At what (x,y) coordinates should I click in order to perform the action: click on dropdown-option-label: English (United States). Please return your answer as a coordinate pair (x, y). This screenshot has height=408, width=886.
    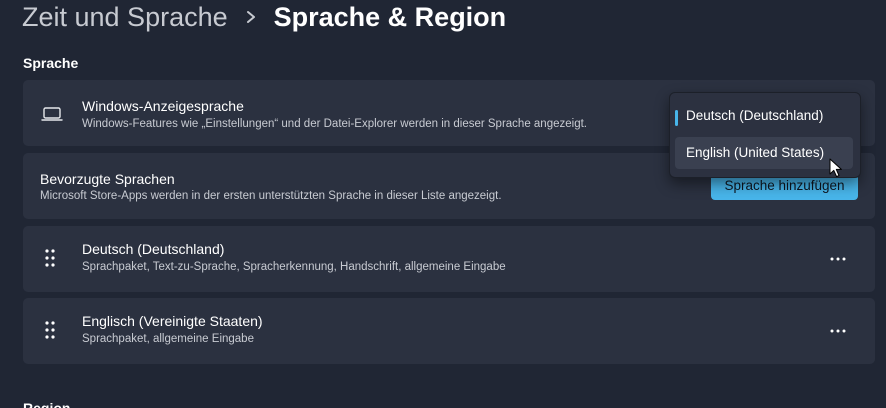
    Looking at the image, I should click on (755, 152).